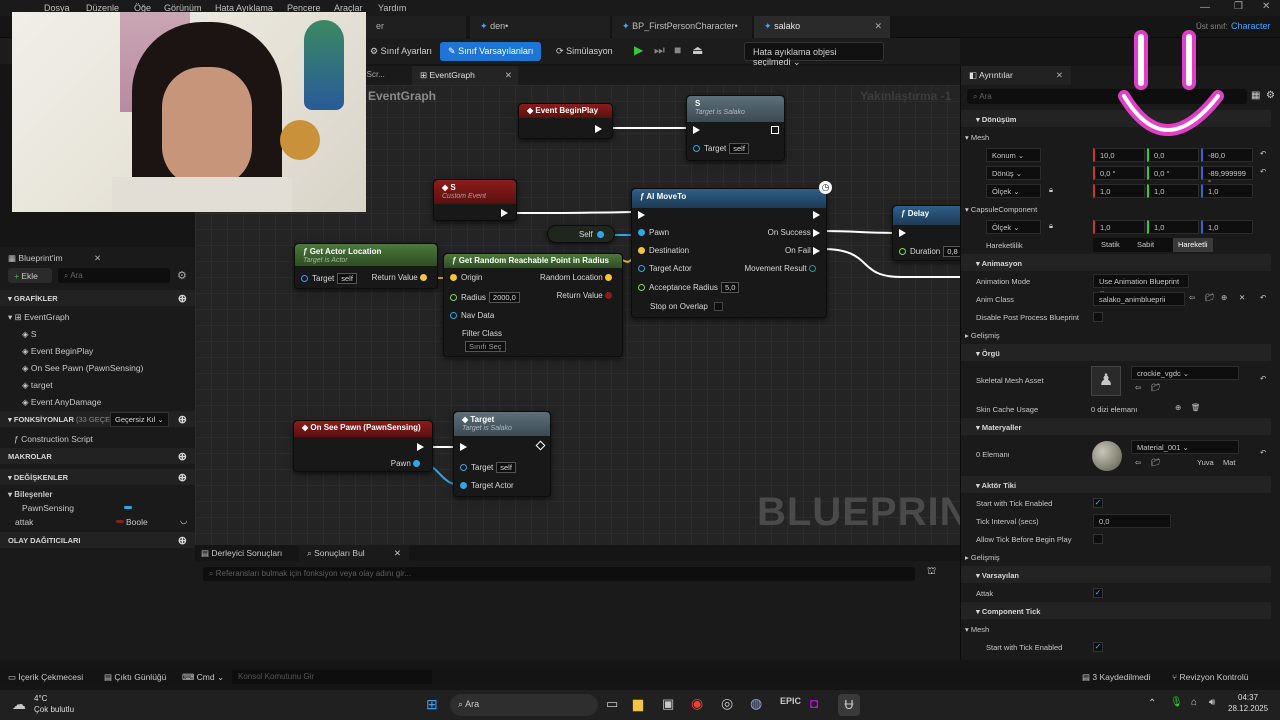 This screenshot has width=1280, height=720. I want to click on tab-scene: er, so click(416, 27).